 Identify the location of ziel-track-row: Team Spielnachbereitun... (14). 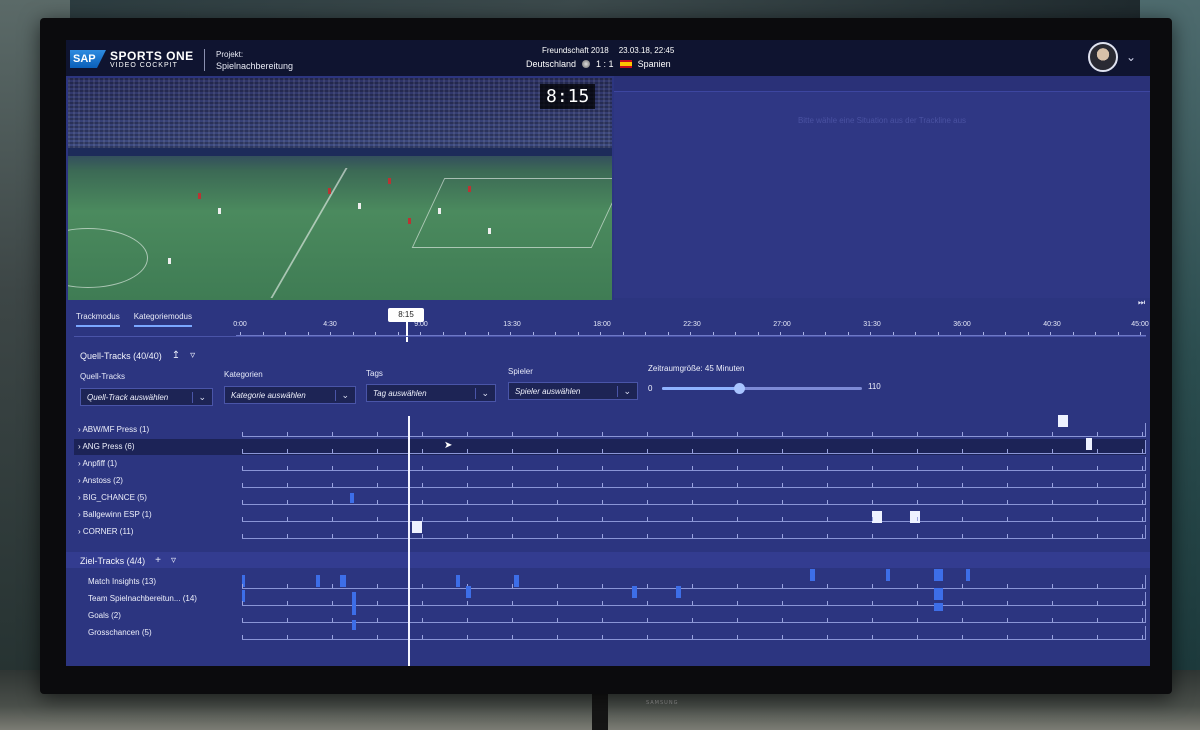
(610, 596).